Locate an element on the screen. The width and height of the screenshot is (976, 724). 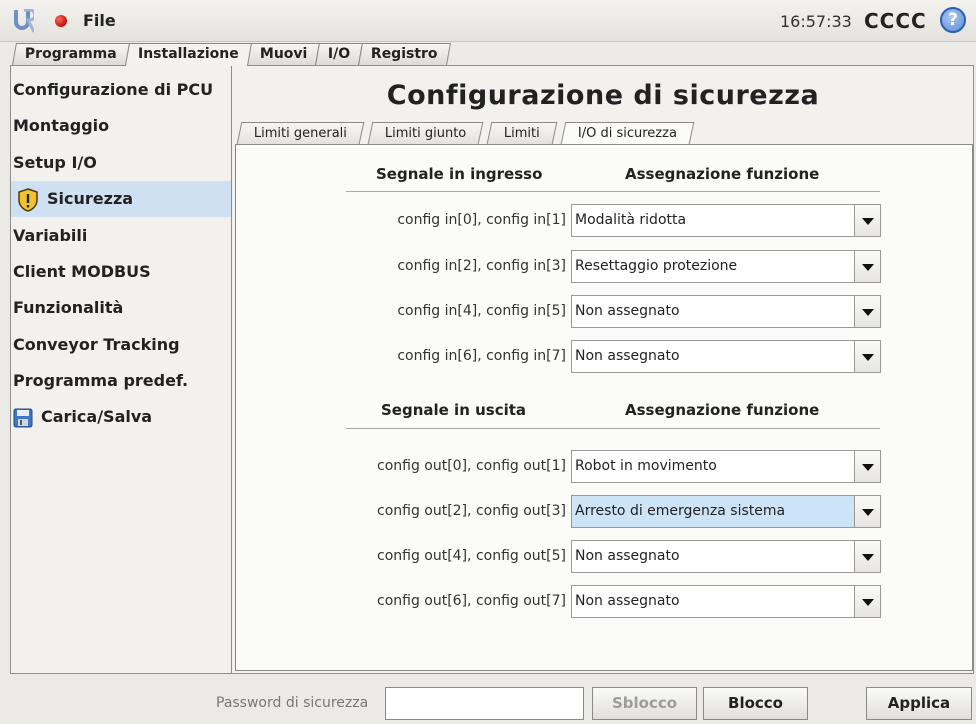
input-label: config in[6], config in[7] is located at coordinates (481, 356).